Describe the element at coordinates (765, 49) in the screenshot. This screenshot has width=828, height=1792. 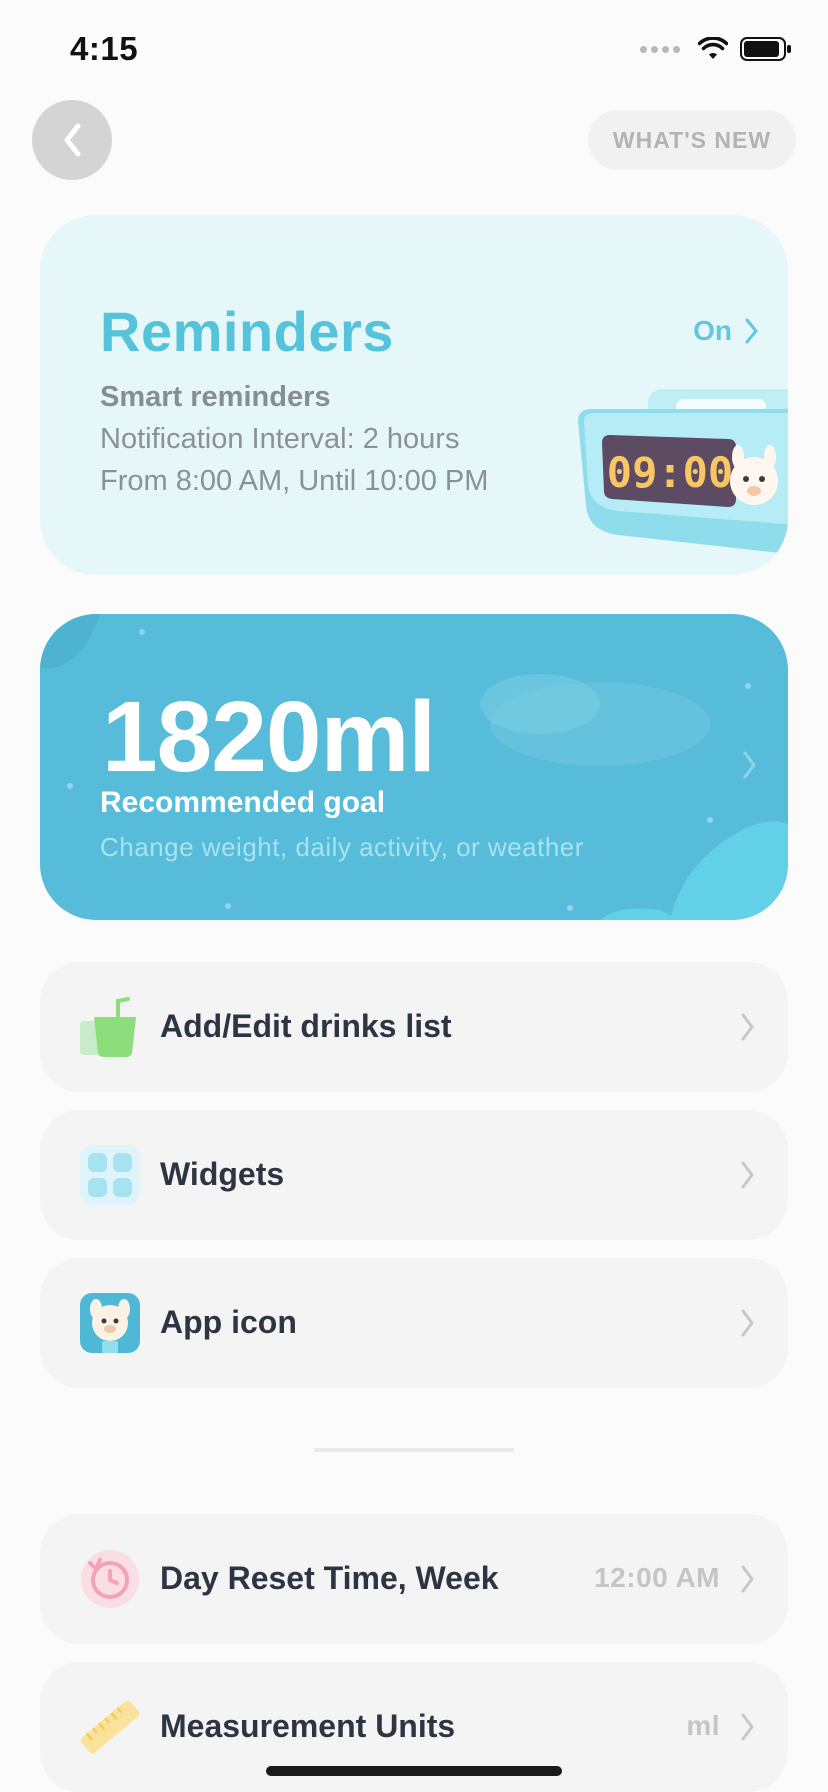
I see `battery-icon` at that location.